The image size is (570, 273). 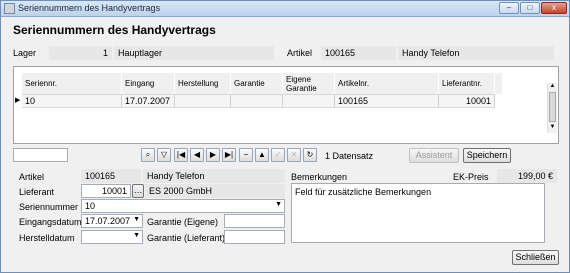 I want to click on herstelldatum-label: Herstelldatum, so click(x=47, y=238).